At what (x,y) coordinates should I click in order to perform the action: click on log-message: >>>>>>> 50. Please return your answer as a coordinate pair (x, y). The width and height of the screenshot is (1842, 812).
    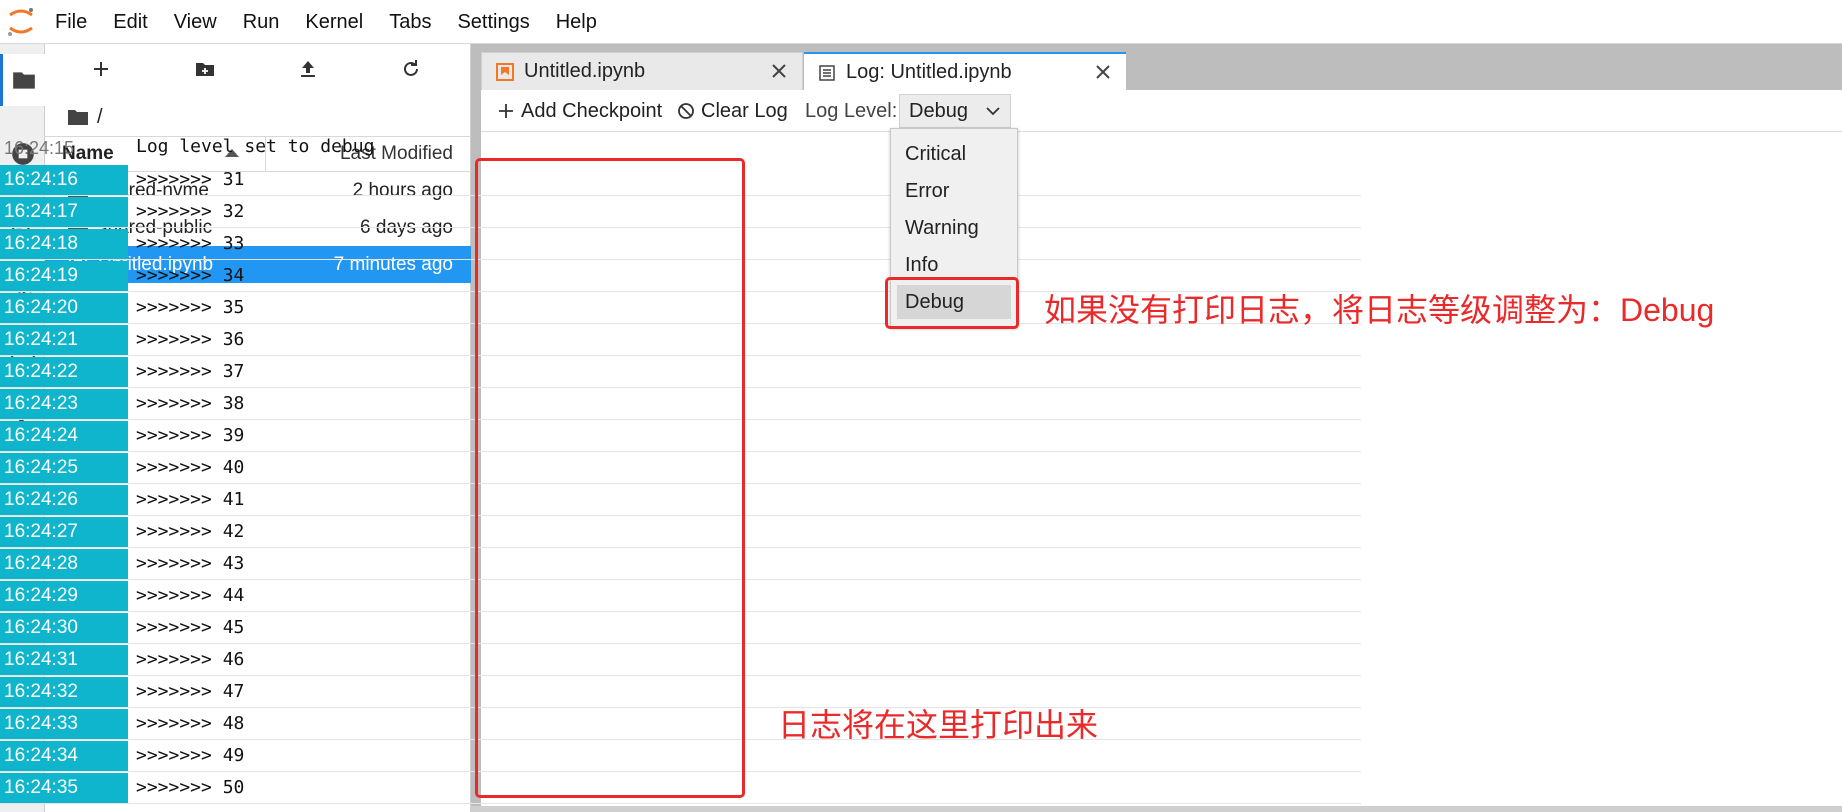
    Looking at the image, I should click on (190, 787).